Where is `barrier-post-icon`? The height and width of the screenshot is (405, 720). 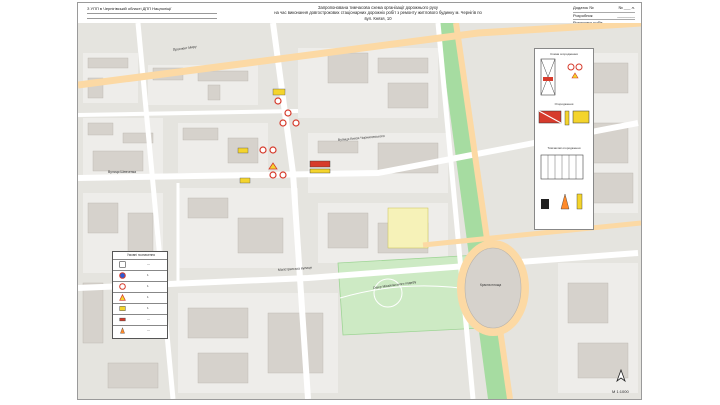
barrier-post-icon is located at coordinates (579, 201).